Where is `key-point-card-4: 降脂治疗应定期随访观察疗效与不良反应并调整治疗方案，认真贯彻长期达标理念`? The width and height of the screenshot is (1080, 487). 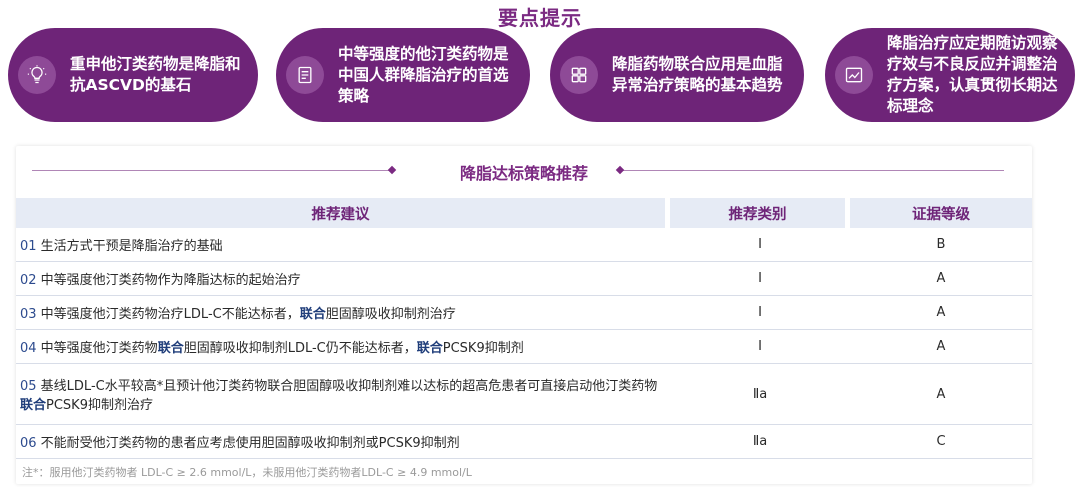
key-point-card-4: 降脂治疗应定期随访观察疗效与不良反应并调整治疗方案，认真贯彻长期达标理念 is located at coordinates (950, 75).